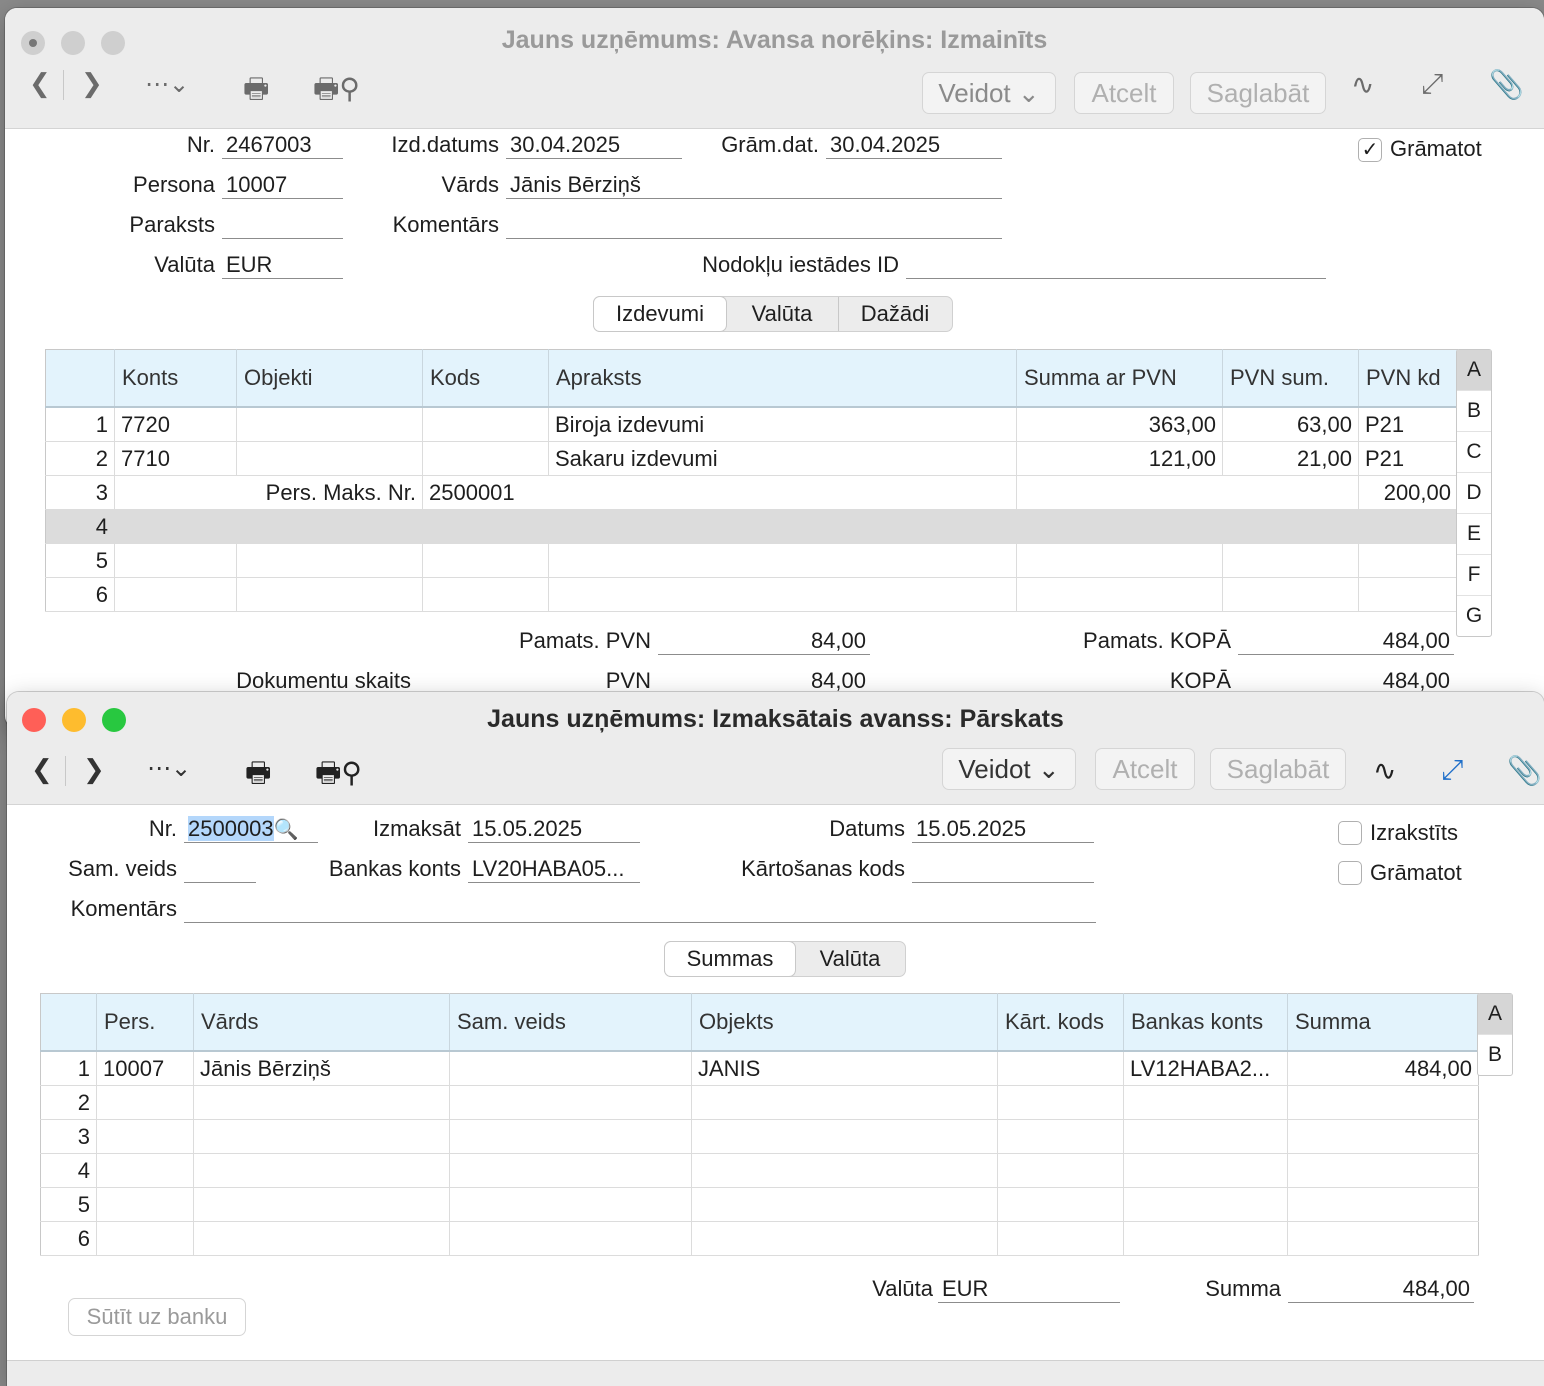 This screenshot has width=1544, height=1386. What do you see at coordinates (1474, 370) in the screenshot?
I see `side-tab-a: A` at bounding box center [1474, 370].